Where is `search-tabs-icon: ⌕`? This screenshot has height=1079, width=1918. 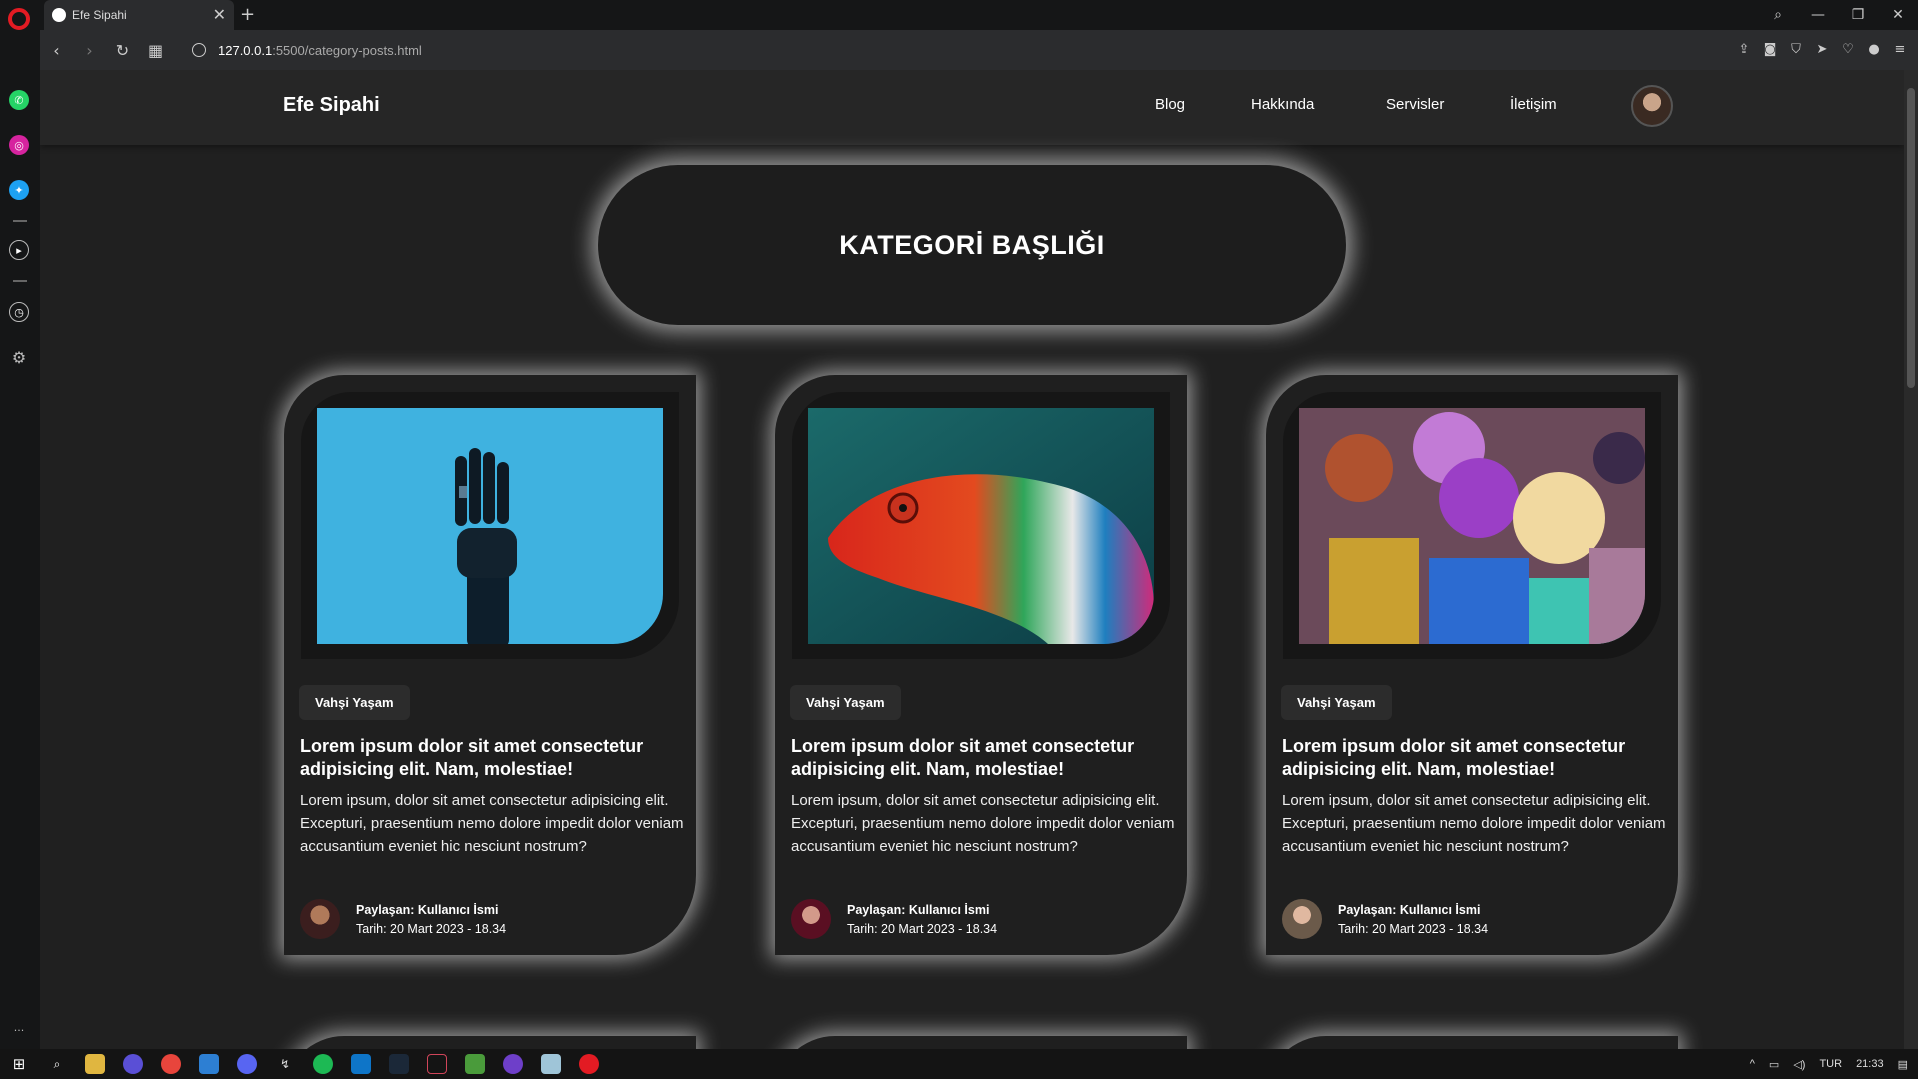 search-tabs-icon: ⌕ is located at coordinates (1778, 15).